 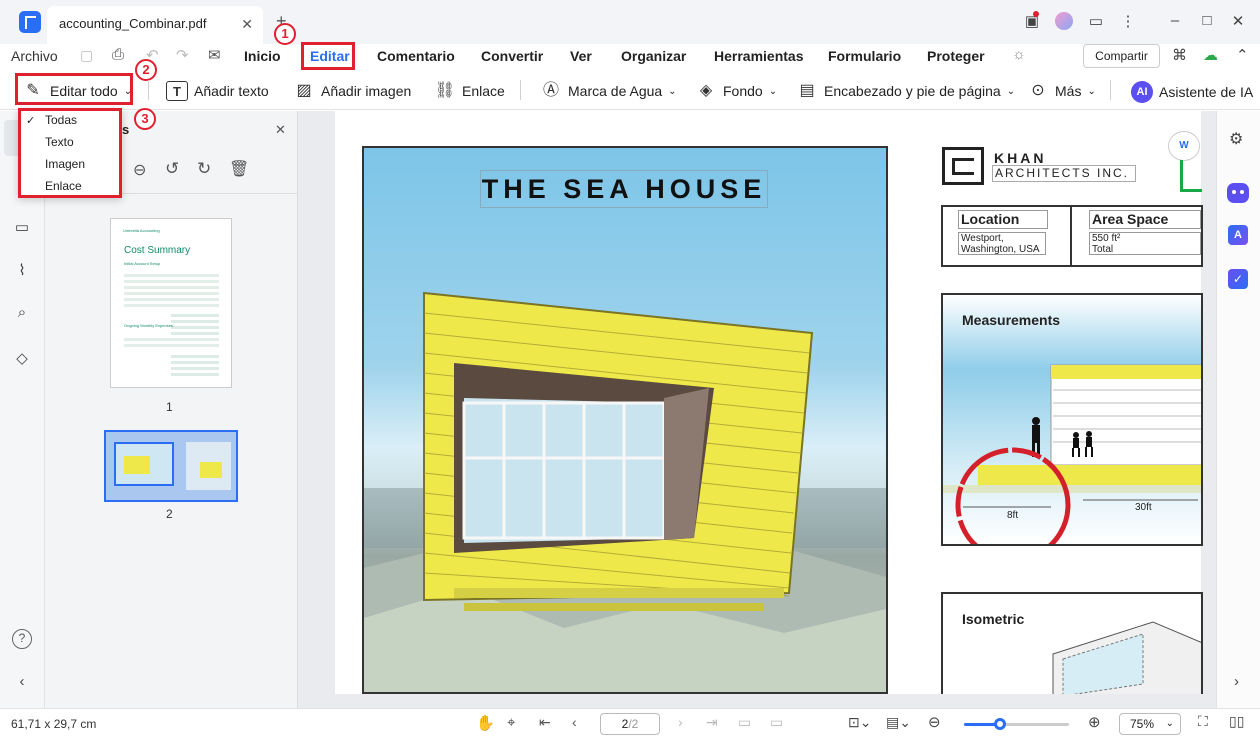 I want to click on next-page-icon: ›, so click(x=680, y=722).